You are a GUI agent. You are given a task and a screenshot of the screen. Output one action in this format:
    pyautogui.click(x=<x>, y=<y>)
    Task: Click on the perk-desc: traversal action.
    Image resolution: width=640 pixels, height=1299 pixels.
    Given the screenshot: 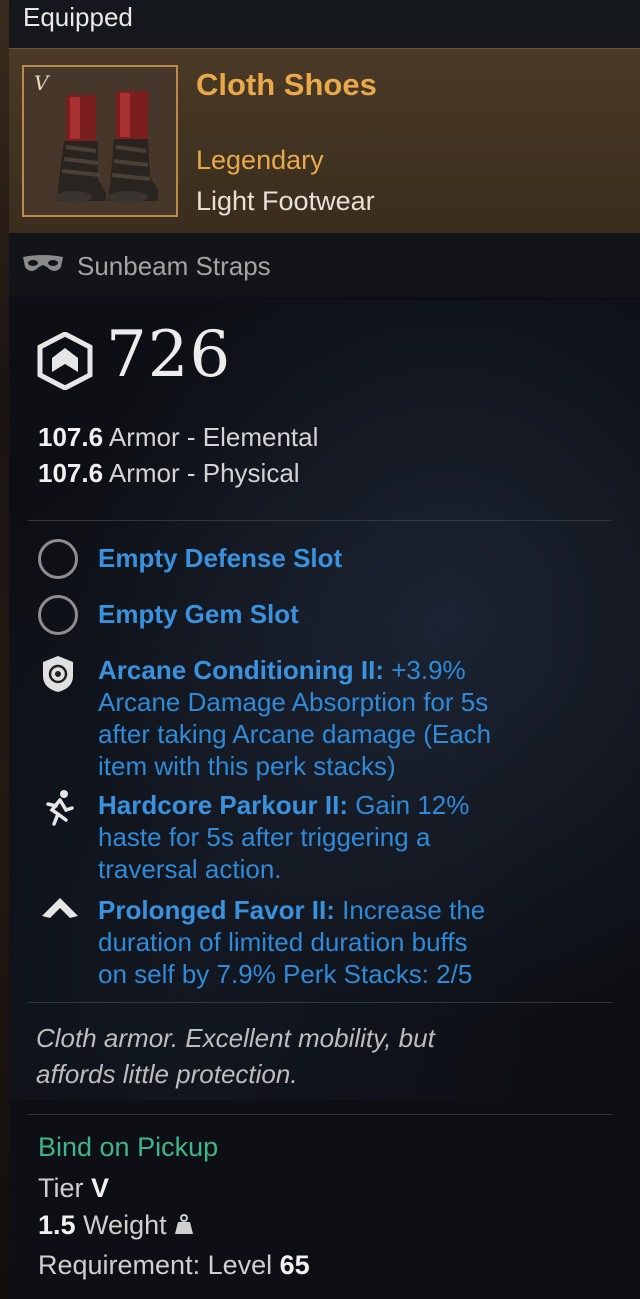 What is the action you would take?
    pyautogui.click(x=190, y=869)
    